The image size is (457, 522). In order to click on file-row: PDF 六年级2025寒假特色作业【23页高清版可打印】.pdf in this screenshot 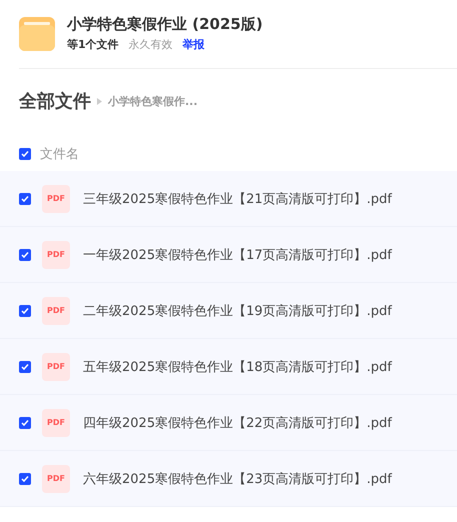, I will do `click(228, 479)`.